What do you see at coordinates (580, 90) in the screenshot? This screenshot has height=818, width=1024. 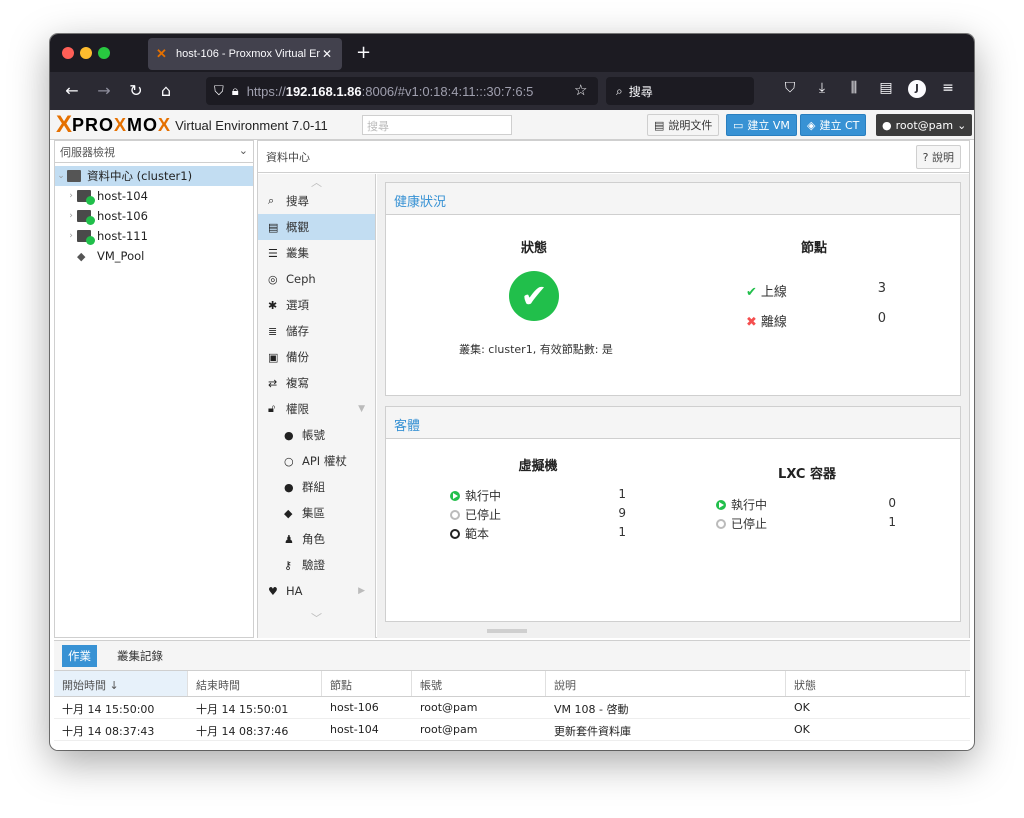 I see `bookmark-star-icon: ☆` at bounding box center [580, 90].